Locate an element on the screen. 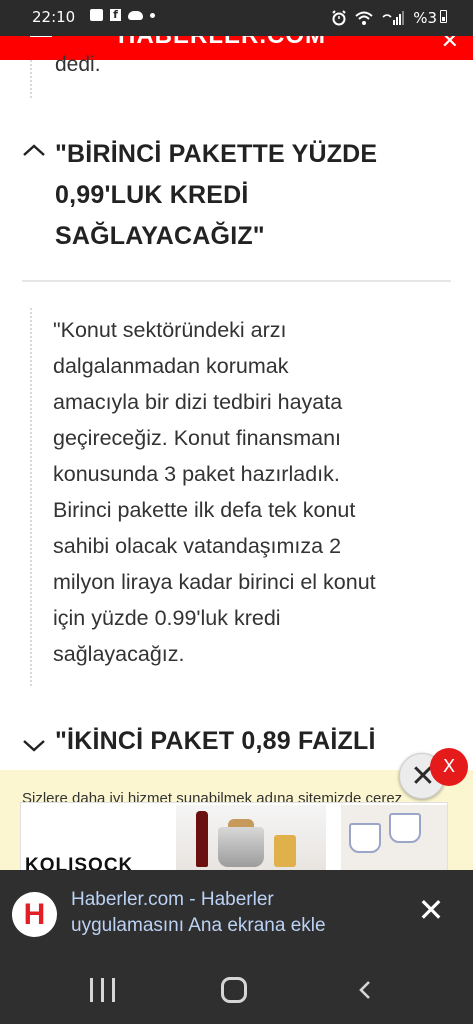  gallery-icon is located at coordinates (96, 15).